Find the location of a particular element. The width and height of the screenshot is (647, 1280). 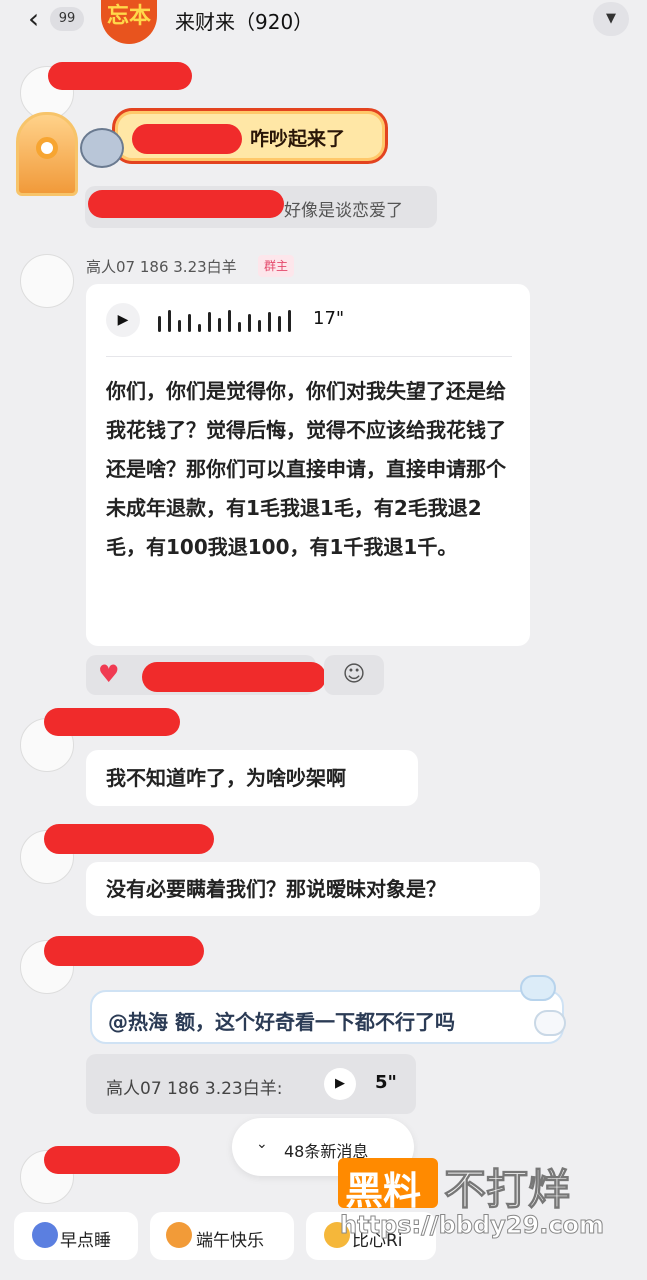

message-body: 额，这个好奇看一下都不行了吗 is located at coordinates (314, 1022).